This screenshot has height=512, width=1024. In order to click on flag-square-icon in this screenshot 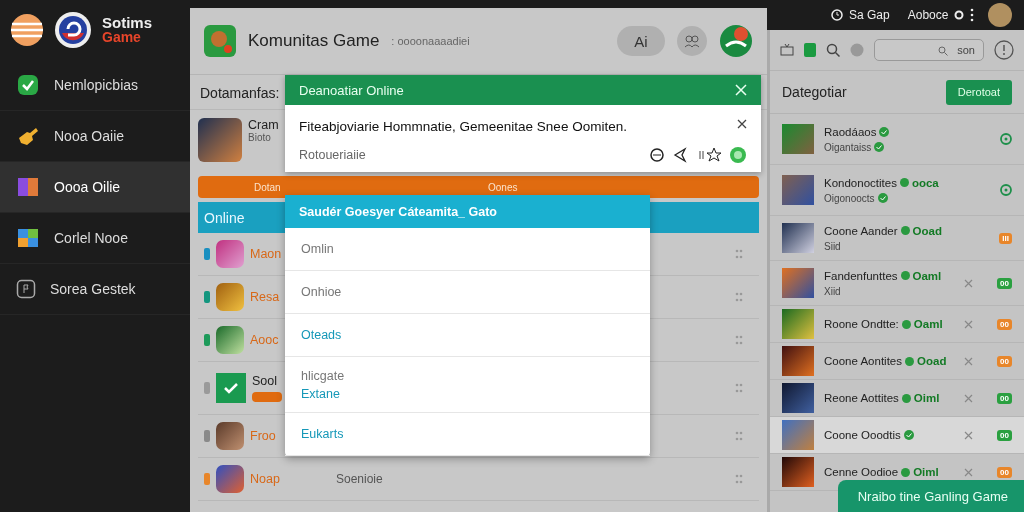, I will do `click(26, 289)`.